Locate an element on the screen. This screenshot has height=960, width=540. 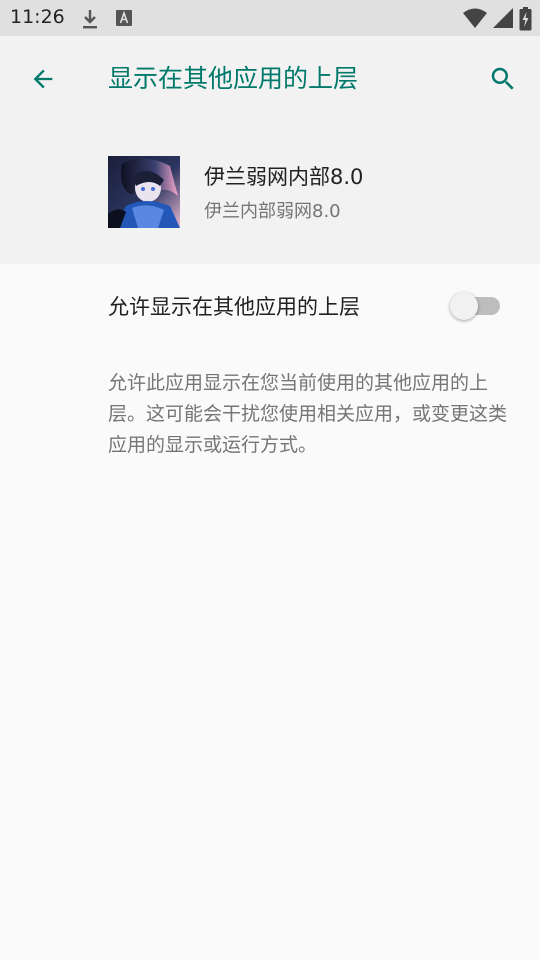
allow-overlay-setting: 允许显示在其他应用的上层 is located at coordinates (270, 306).